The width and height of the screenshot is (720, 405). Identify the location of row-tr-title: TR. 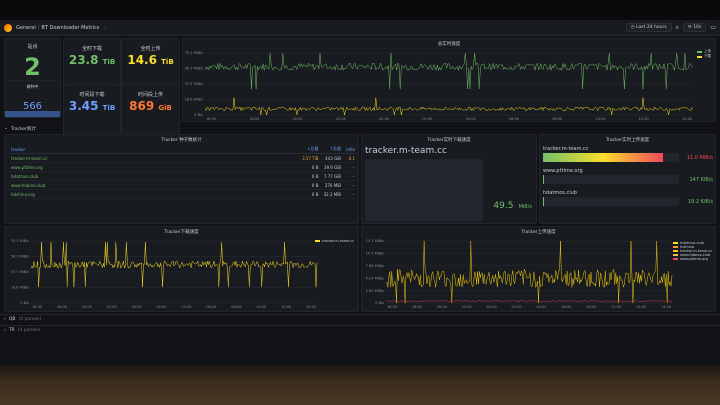
(11, 330).